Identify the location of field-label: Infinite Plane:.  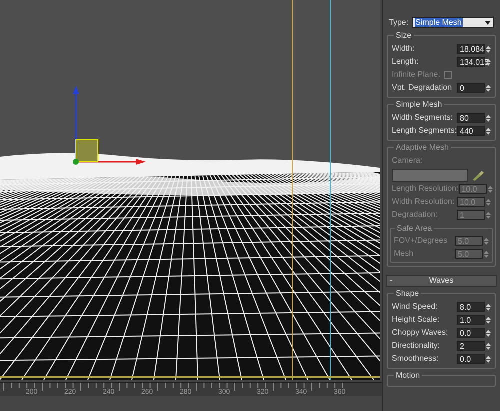
(416, 75).